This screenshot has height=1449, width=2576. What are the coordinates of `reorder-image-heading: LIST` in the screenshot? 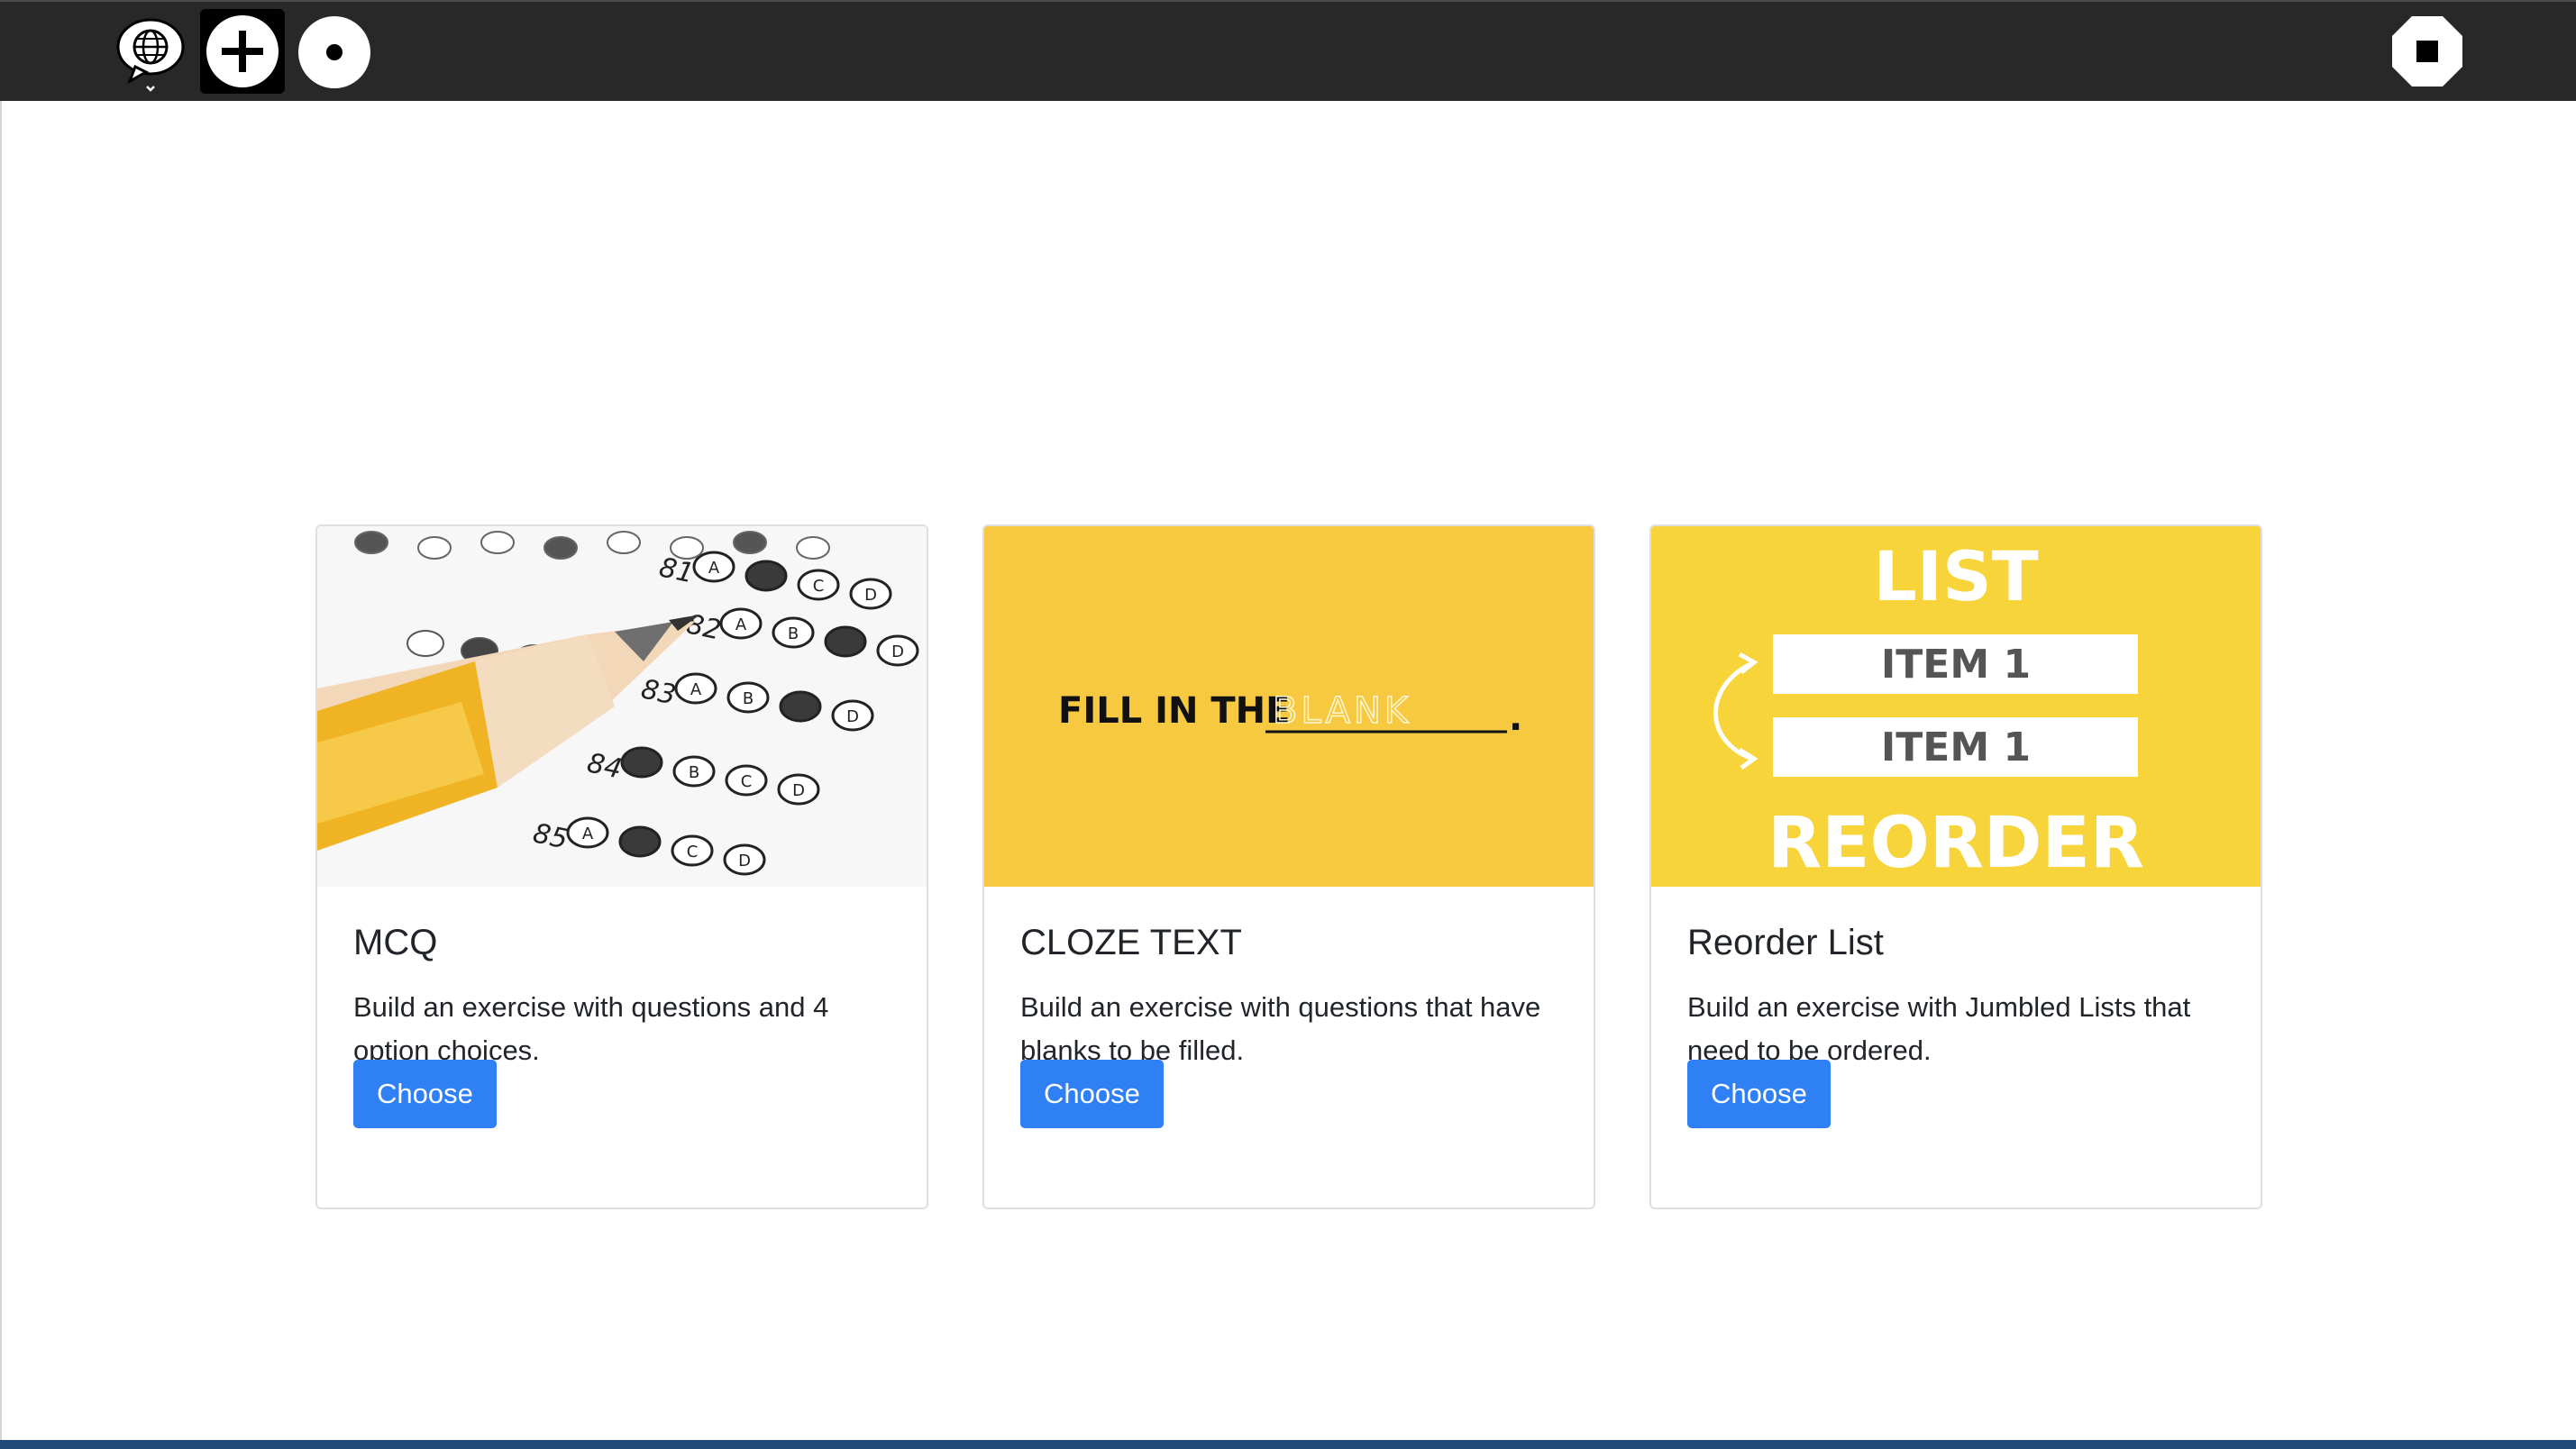 It's located at (1956, 576).